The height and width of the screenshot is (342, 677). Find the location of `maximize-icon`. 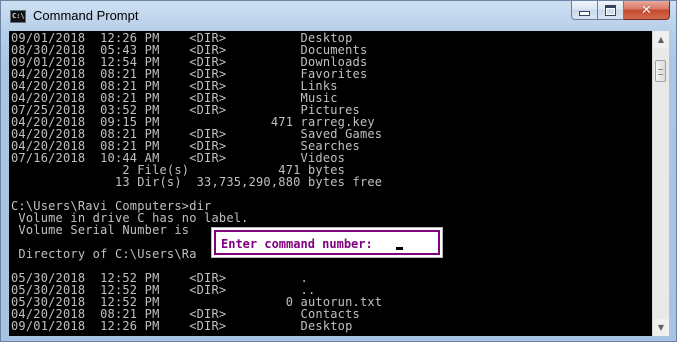

maximize-icon is located at coordinates (610, 10).